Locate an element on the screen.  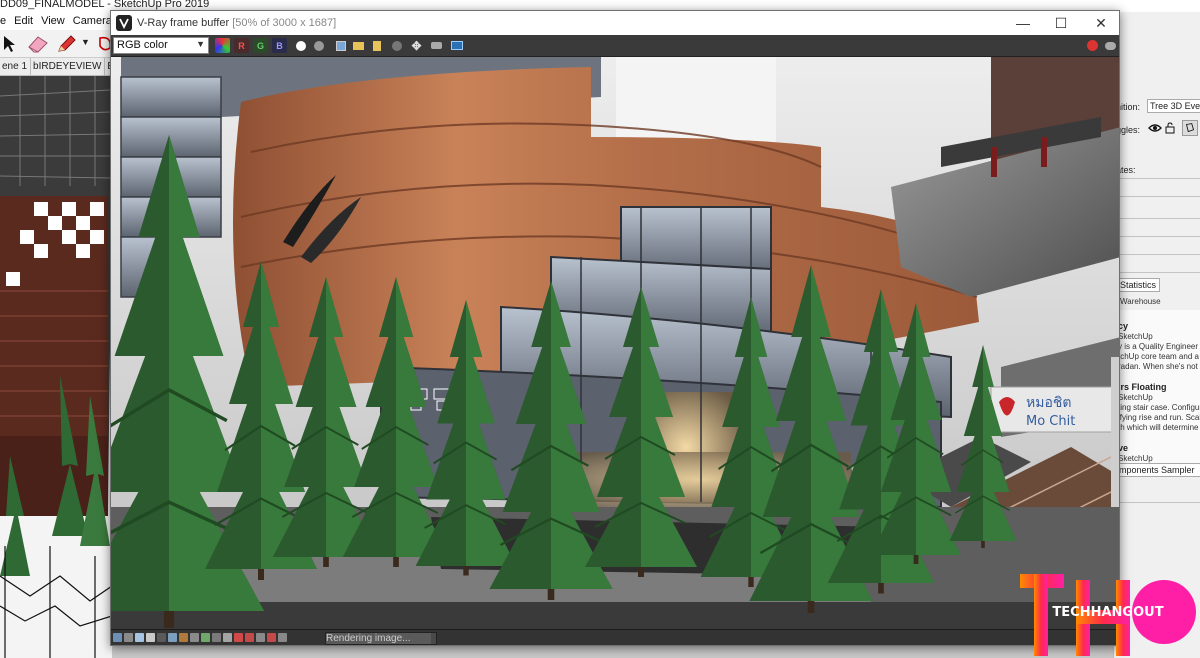
sketchup-model-view is located at coordinates (56, 367).